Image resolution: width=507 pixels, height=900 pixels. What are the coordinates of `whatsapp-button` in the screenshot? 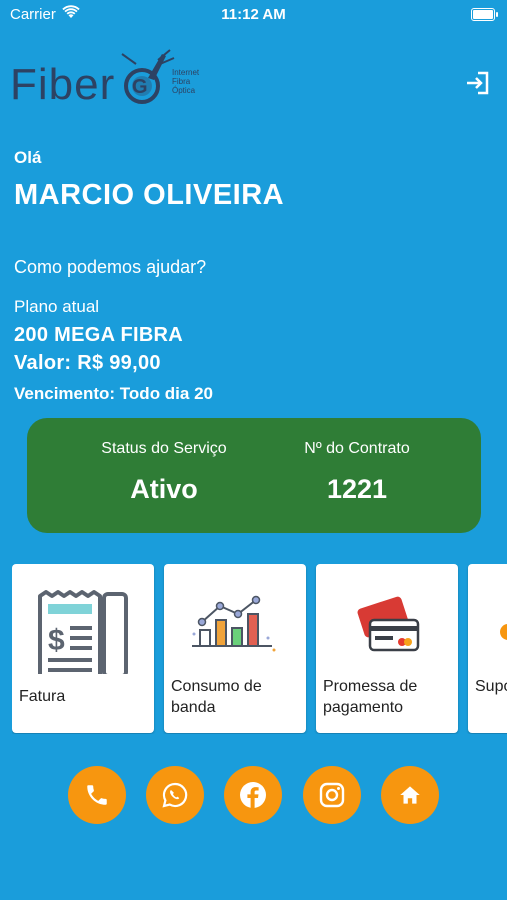 It's located at (175, 795).